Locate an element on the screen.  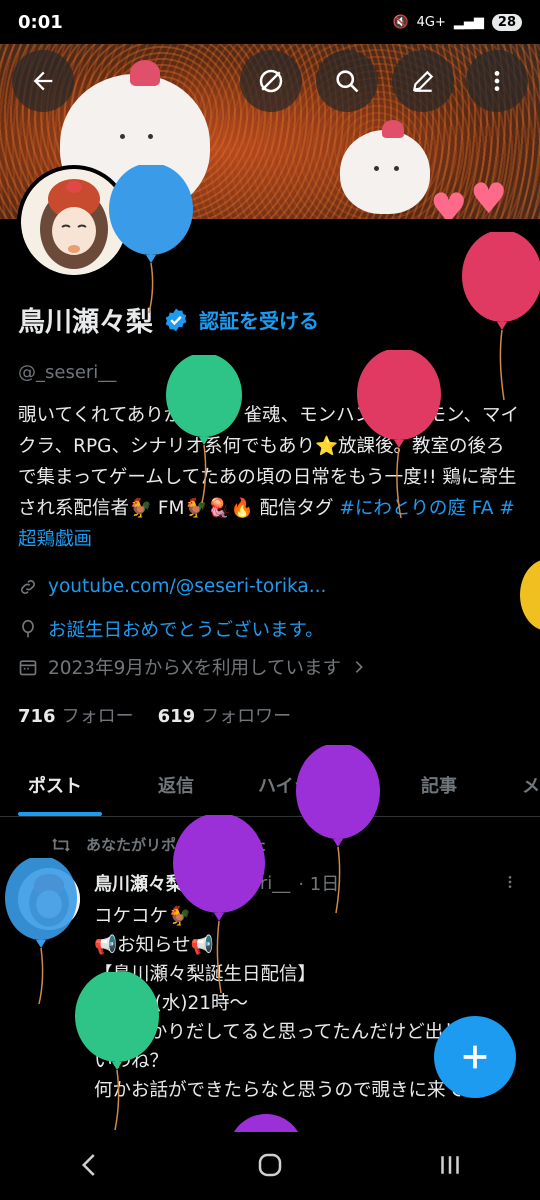
back-button is located at coordinates (43, 81).